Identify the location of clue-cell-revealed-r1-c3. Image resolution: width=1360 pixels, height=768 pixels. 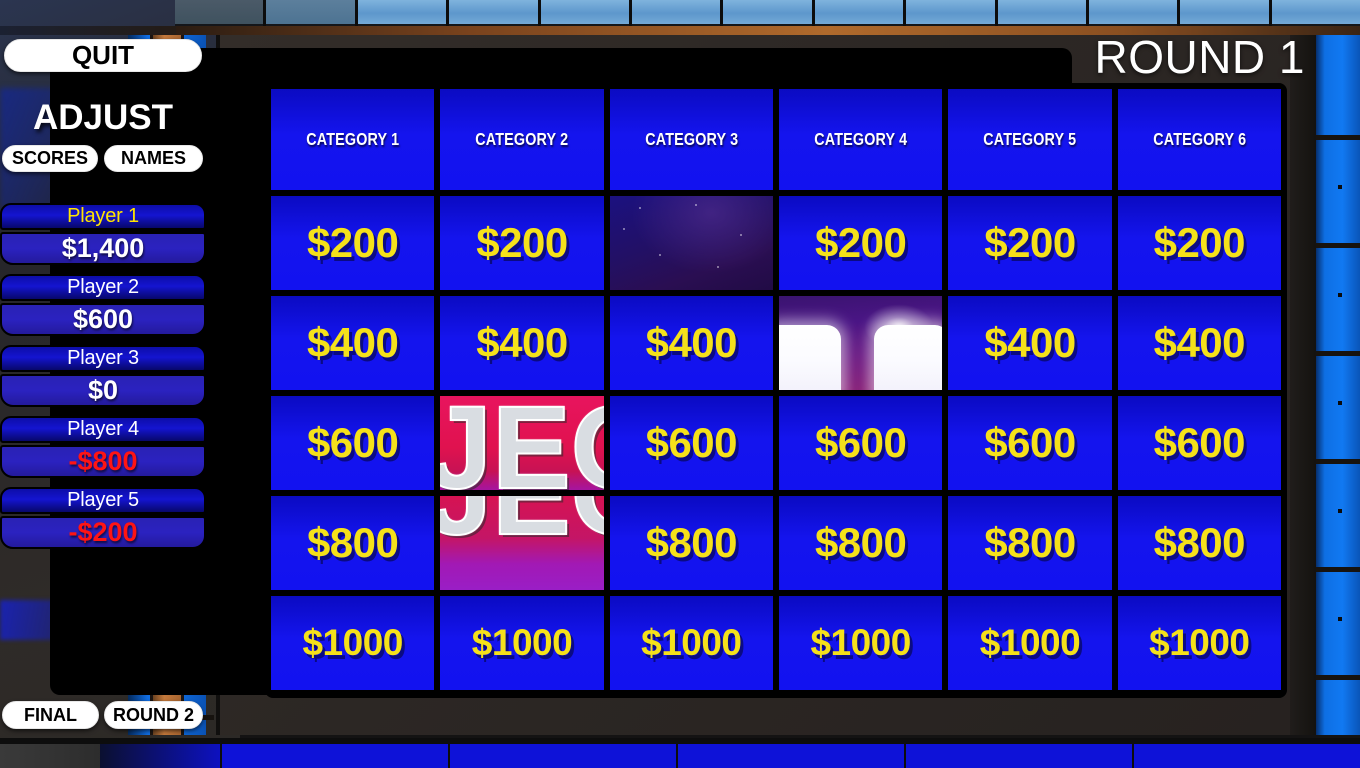
(691, 243).